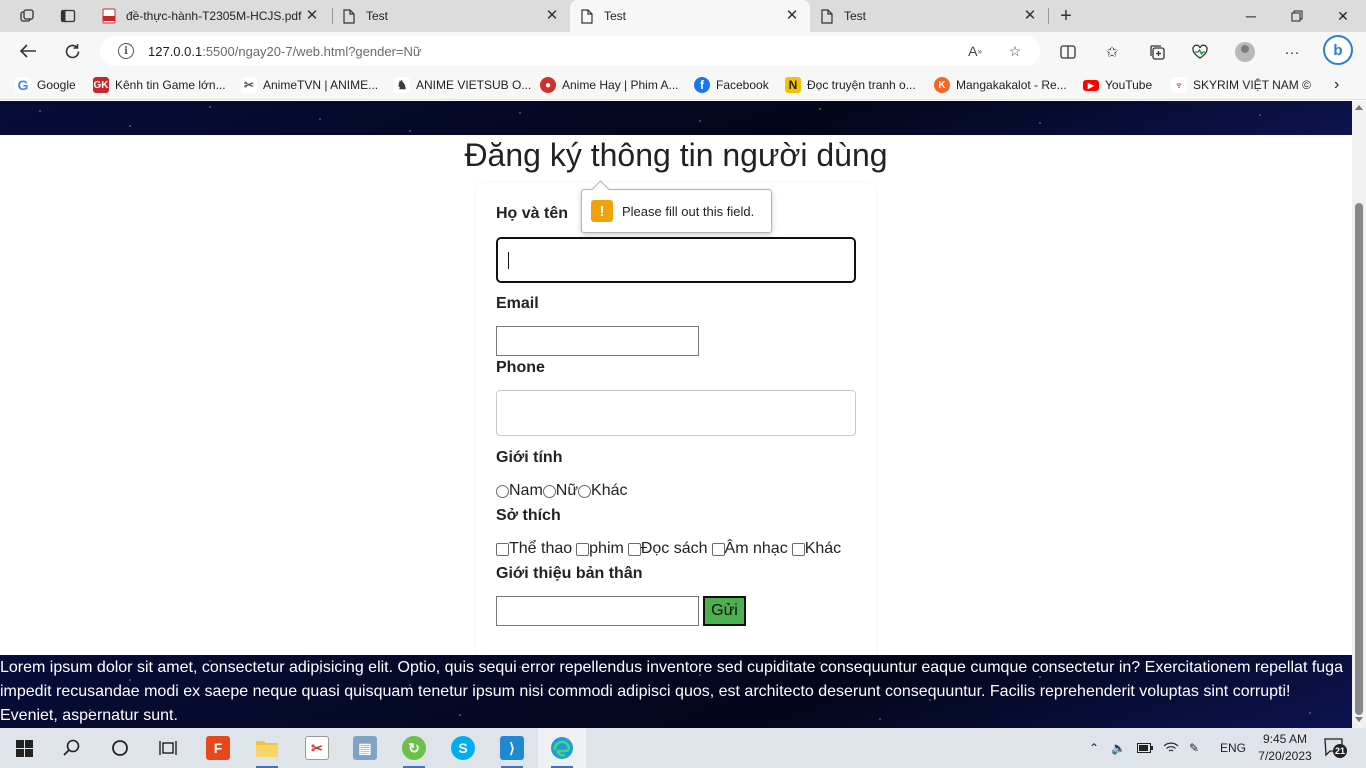 The image size is (1366, 768). What do you see at coordinates (1194, 748) in the screenshot?
I see `pen-icon: ✎` at bounding box center [1194, 748].